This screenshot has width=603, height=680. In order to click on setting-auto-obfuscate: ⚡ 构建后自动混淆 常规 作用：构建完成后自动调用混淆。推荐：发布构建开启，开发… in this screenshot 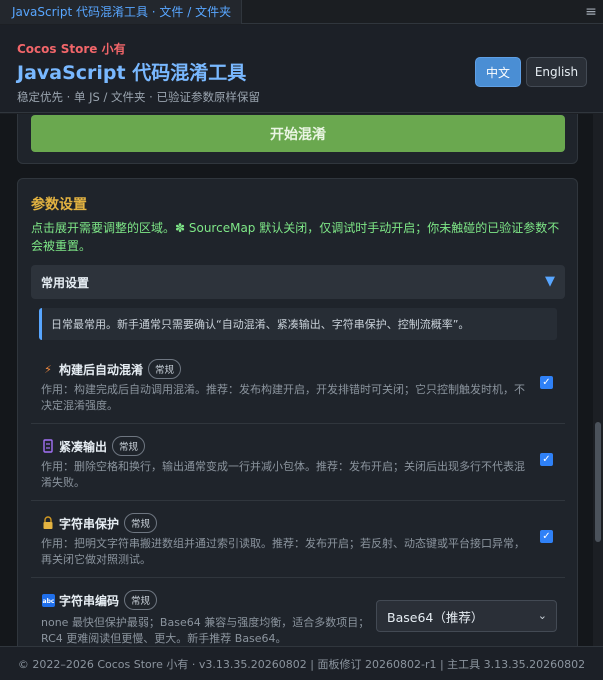, I will do `click(298, 385)`.